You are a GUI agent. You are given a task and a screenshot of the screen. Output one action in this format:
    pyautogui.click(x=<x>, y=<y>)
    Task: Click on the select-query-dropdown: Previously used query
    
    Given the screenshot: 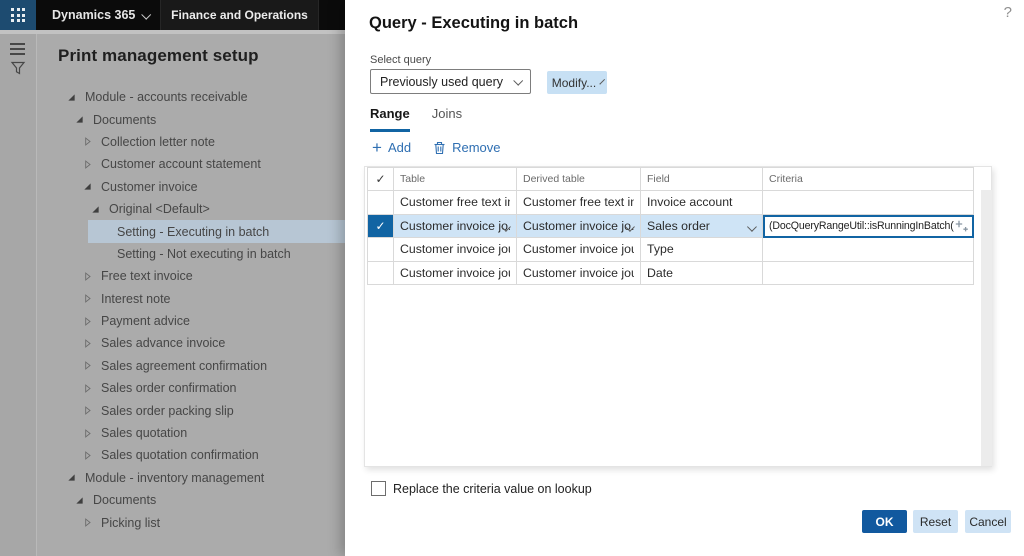 What is the action you would take?
    pyautogui.click(x=450, y=81)
    